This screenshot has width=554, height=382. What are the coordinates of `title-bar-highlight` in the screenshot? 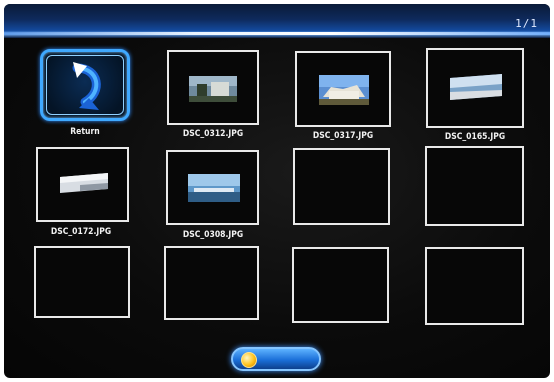 It's located at (277, 33).